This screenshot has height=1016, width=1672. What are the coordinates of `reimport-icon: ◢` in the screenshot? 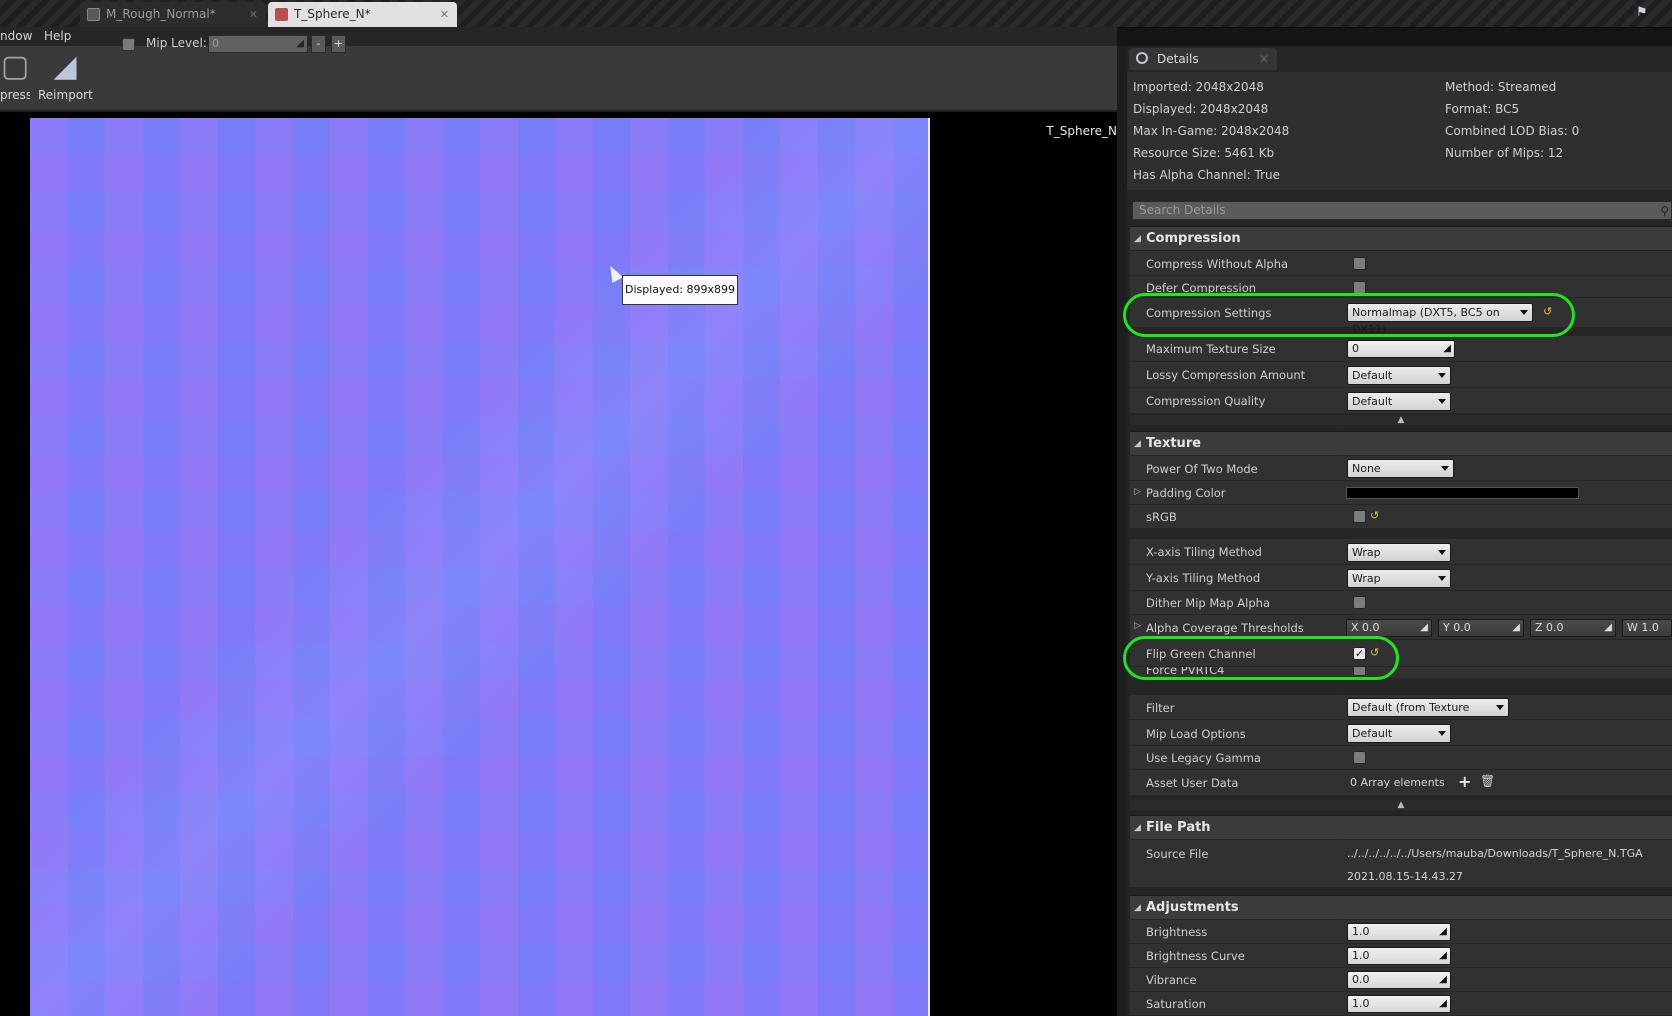 It's located at (65, 66).